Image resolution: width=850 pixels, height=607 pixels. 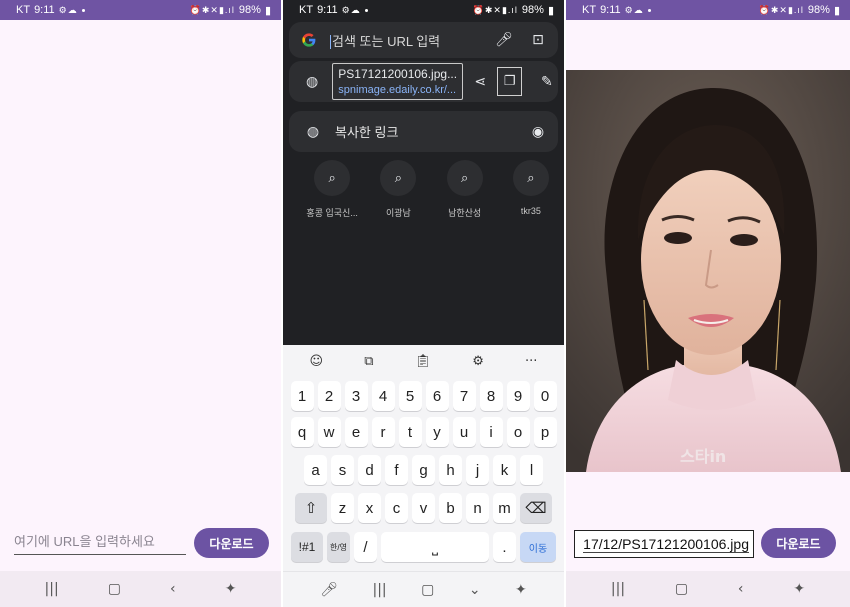 I want to click on emoji-icon: ☺, so click(x=317, y=361).